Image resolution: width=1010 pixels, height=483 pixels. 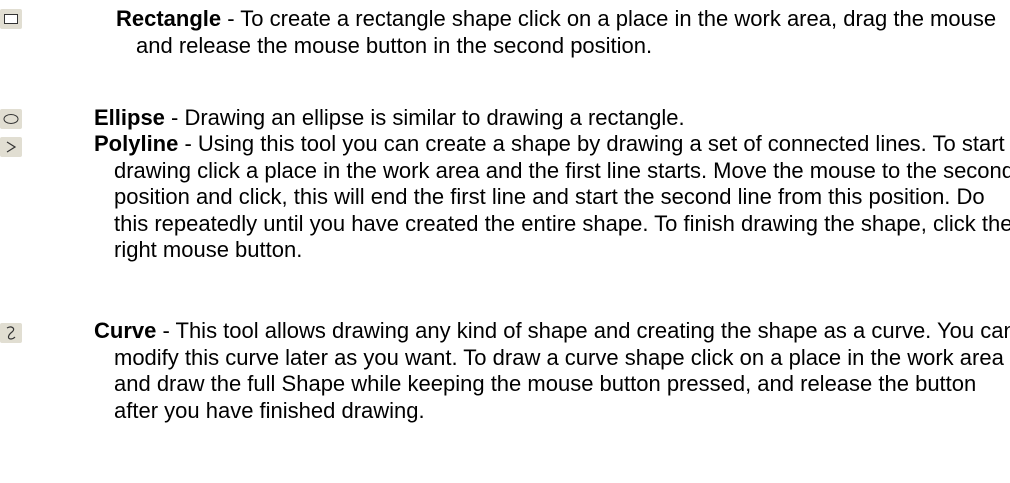 What do you see at coordinates (11, 19) in the screenshot?
I see `rectangle-icon` at bounding box center [11, 19].